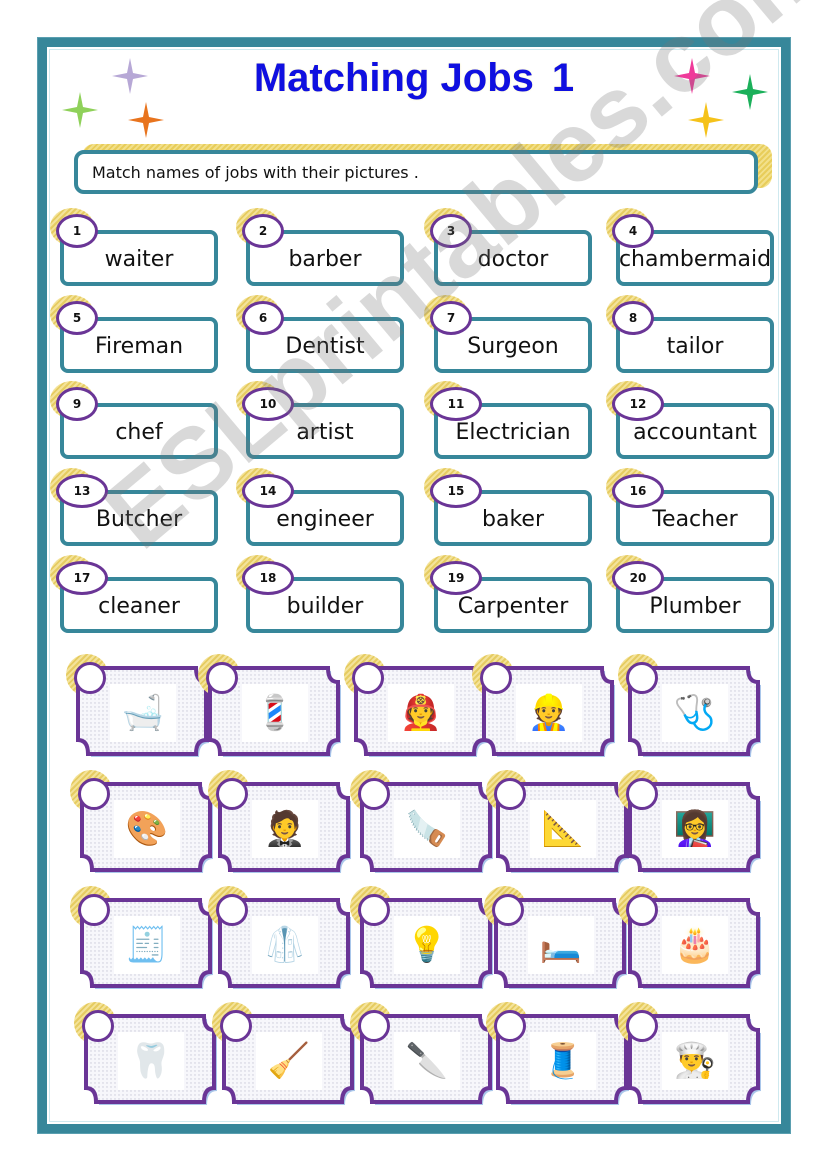 The image size is (826, 1169). I want to click on number-badge: 17, so click(82, 578).